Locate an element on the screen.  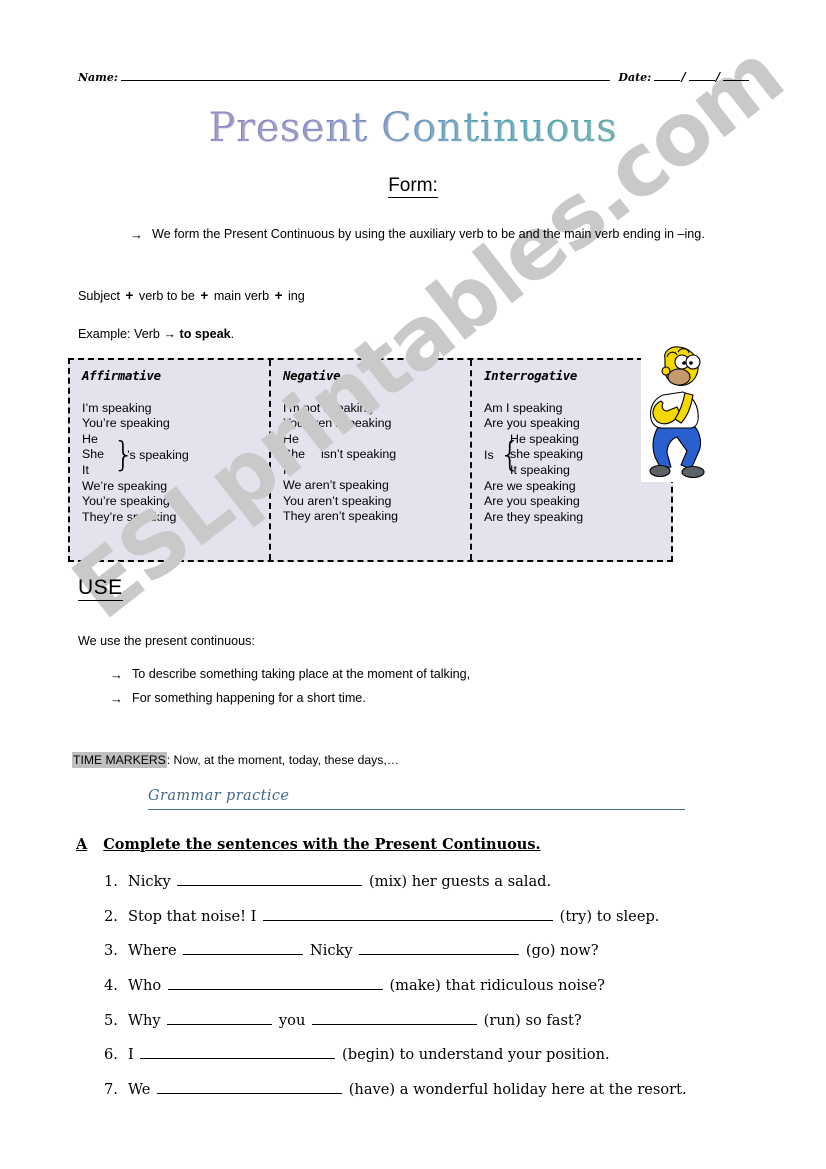
exercise-item: 4. Who (make) that ridiculous noise? is located at coordinates (434, 986).